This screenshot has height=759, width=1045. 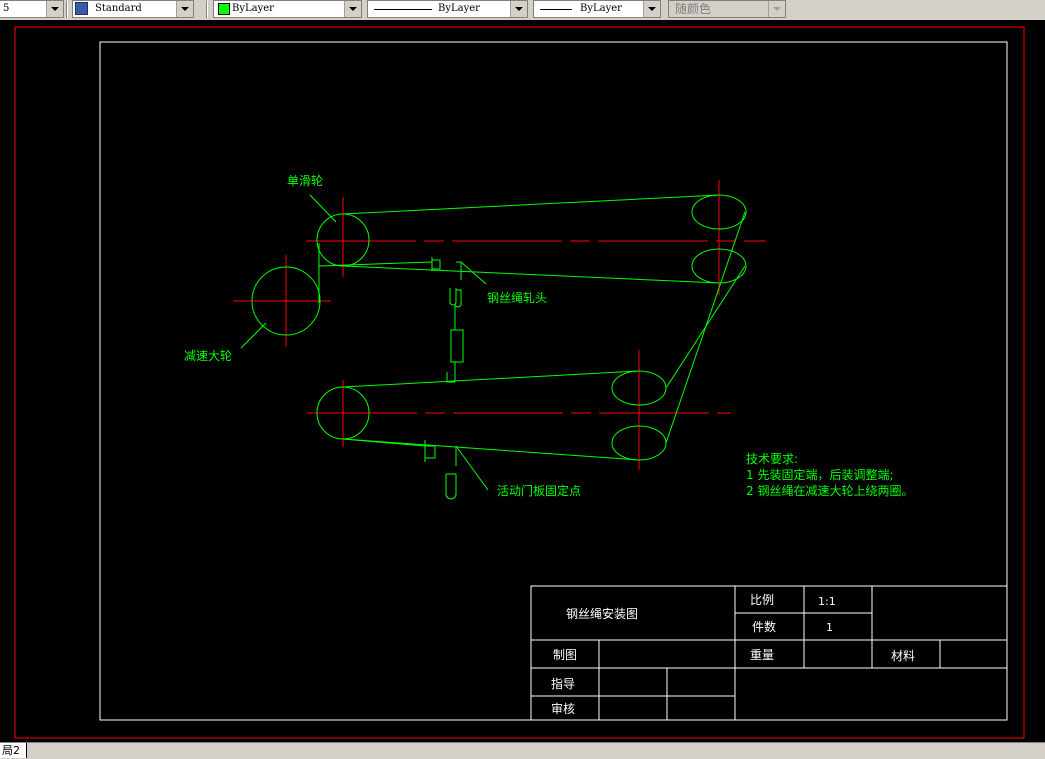 I want to click on color-value: ByLayer, so click(x=253, y=8).